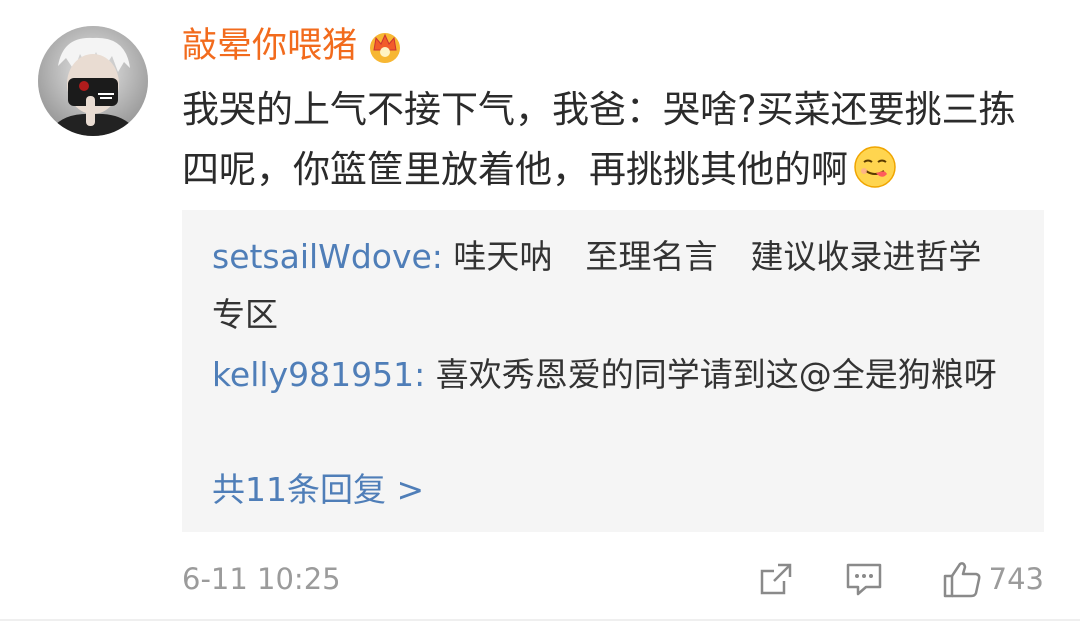 The height and width of the screenshot is (624, 1080). Describe the element at coordinates (711, 374) in the screenshot. I see `reply-text: 喜欢秀恩爱的同学请到这@全是狗粮呀` at that location.